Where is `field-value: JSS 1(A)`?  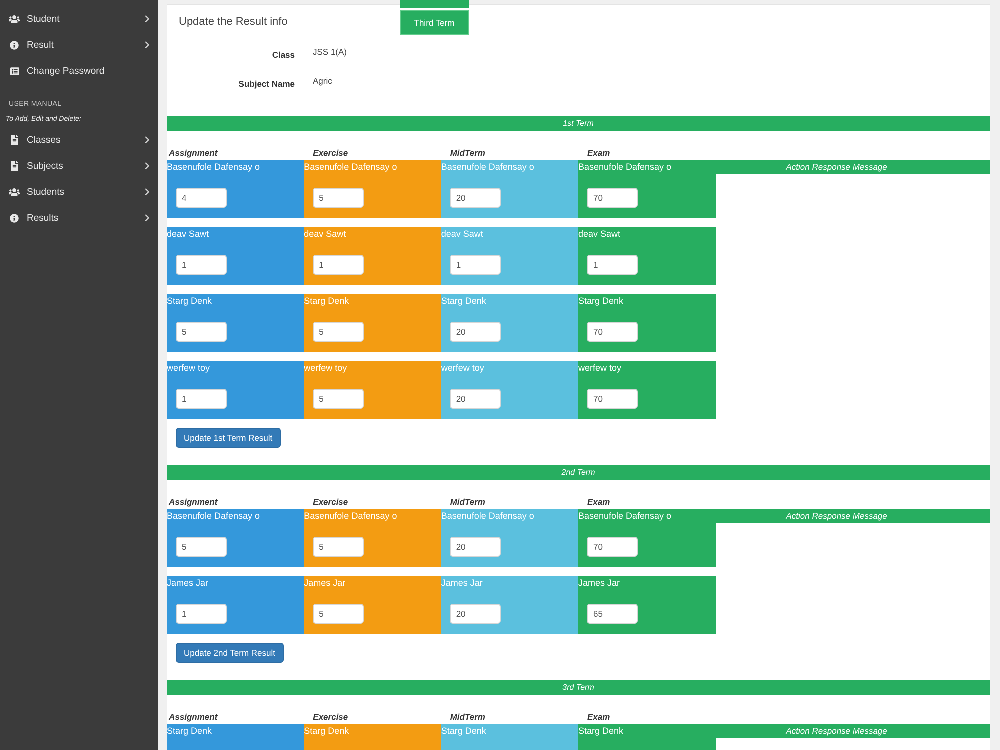
field-value: JSS 1(A) is located at coordinates (330, 52).